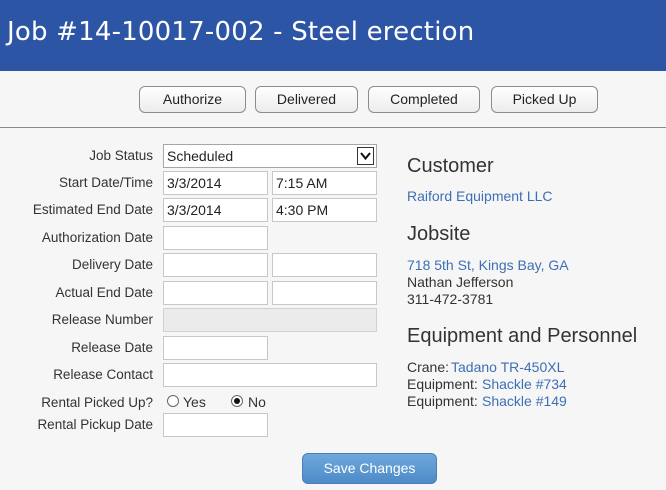 The width and height of the screenshot is (666, 490). What do you see at coordinates (450, 299) in the screenshot?
I see `jobsite-phone: 311-472-3781` at bounding box center [450, 299].